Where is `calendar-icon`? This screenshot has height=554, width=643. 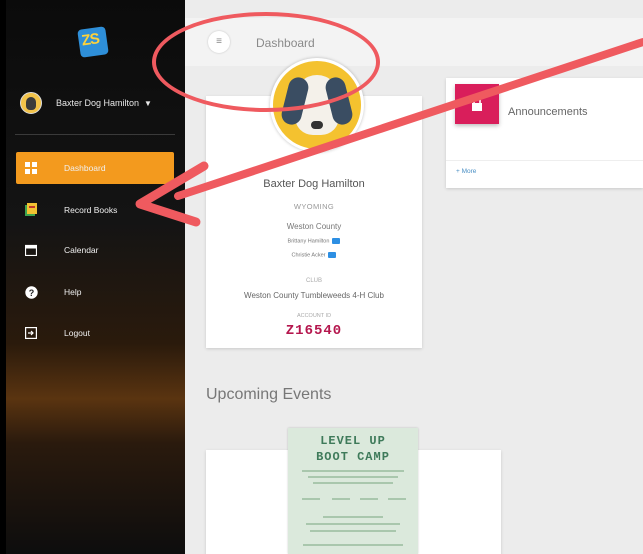 calendar-icon is located at coordinates (31, 250).